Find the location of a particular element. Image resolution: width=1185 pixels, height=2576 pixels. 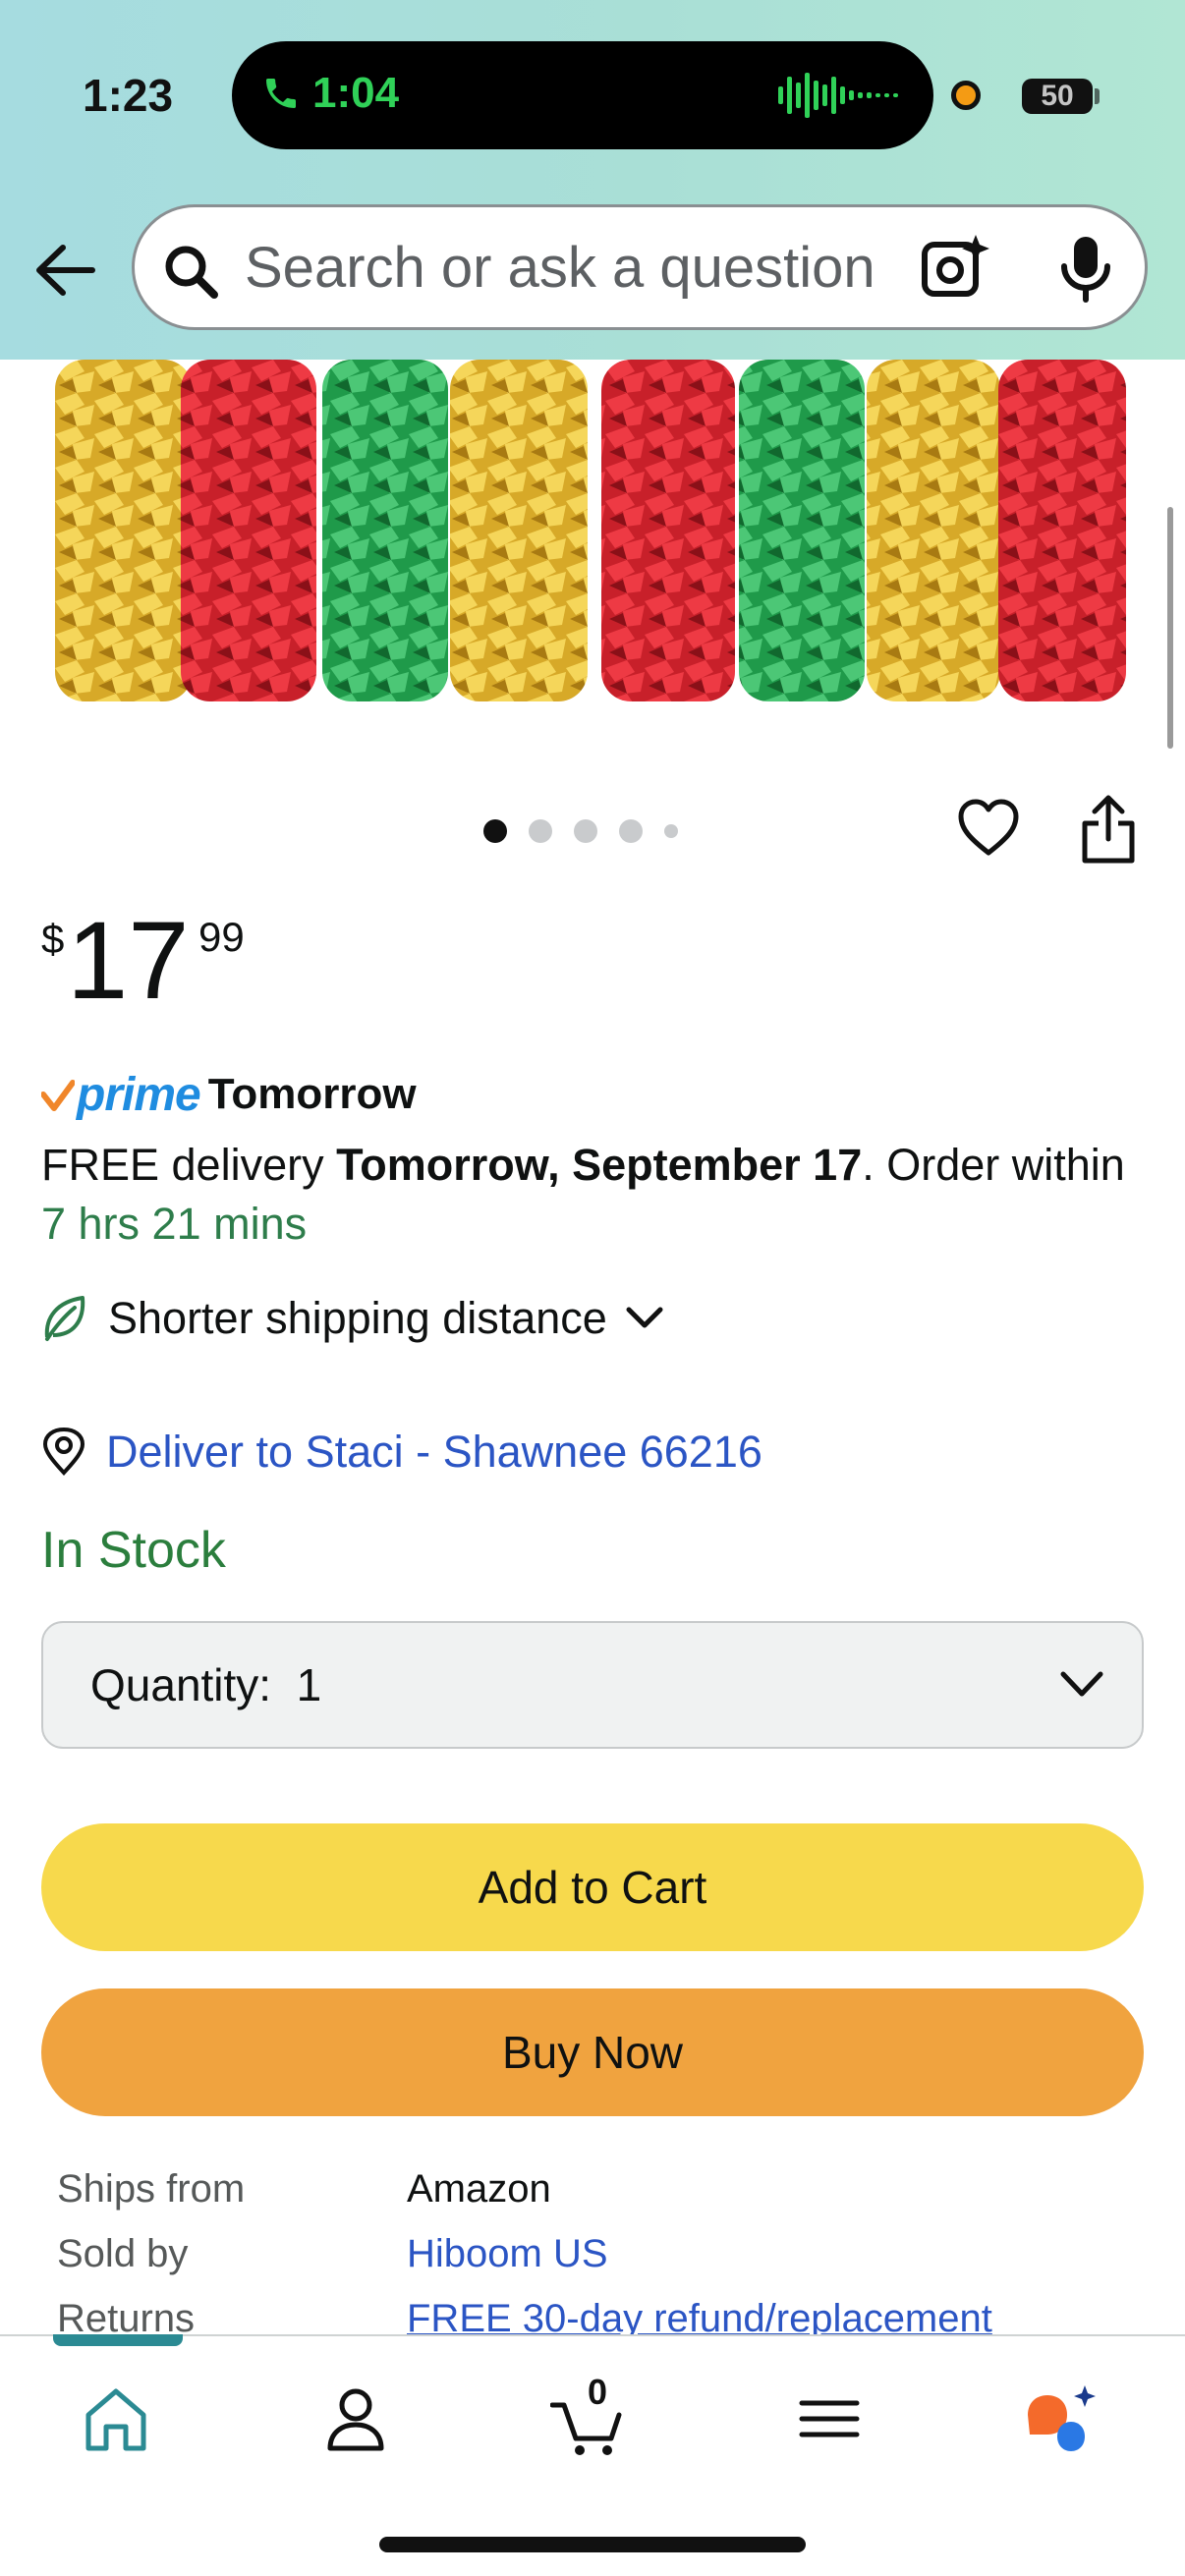

info-value: Amazon is located at coordinates (479, 2189).